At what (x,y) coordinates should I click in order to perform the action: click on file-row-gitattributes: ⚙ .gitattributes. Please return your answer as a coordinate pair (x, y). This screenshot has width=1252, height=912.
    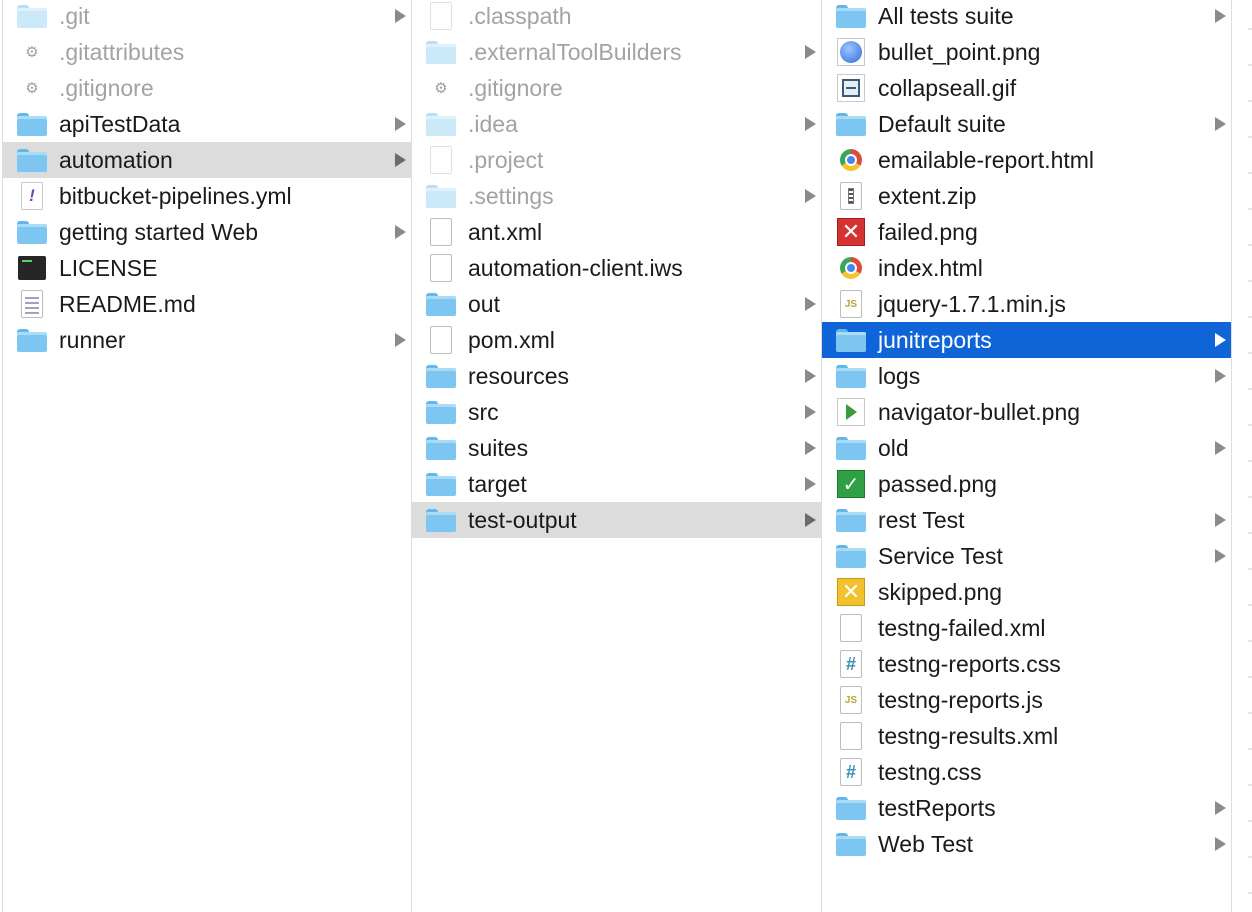
    Looking at the image, I should click on (207, 52).